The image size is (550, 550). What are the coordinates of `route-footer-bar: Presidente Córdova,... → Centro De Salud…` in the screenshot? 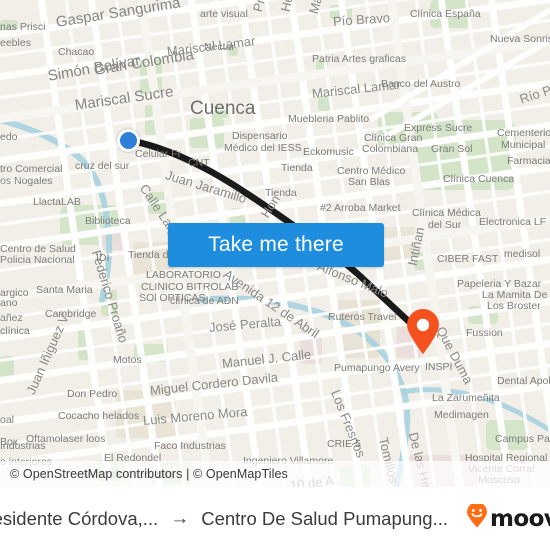 It's located at (275, 518).